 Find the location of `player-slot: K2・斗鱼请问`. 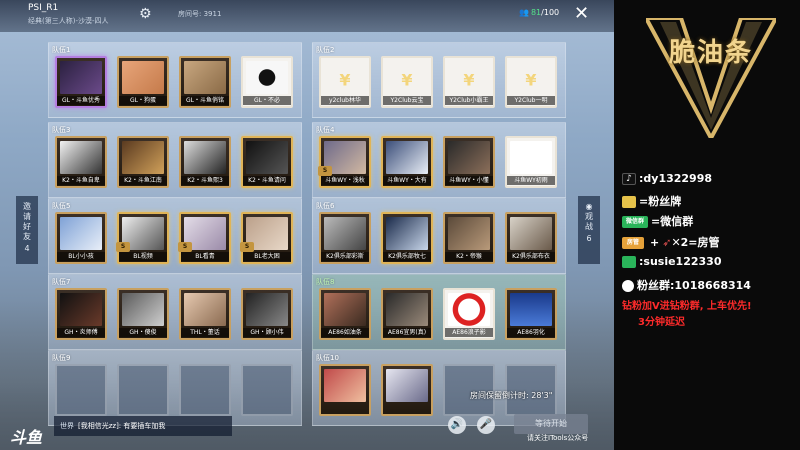

player-slot: K2・斗鱼请问 is located at coordinates (267, 162).